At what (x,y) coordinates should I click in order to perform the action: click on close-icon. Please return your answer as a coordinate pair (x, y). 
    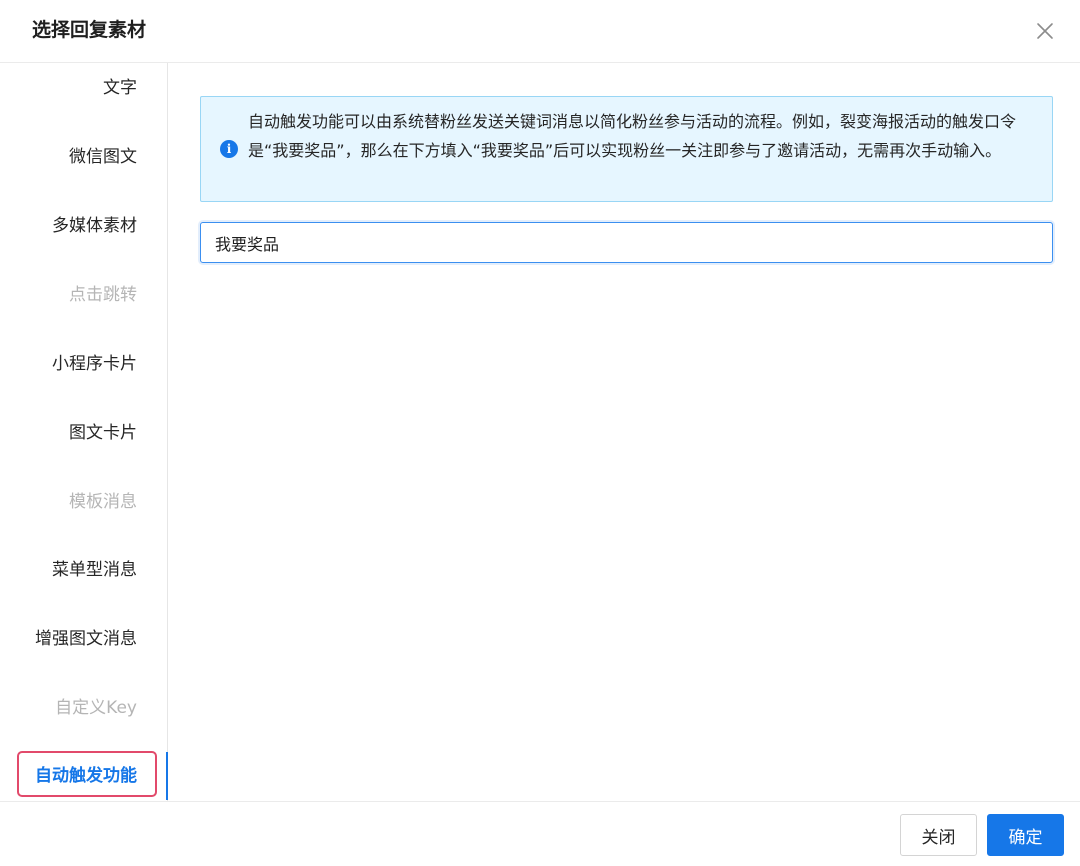
    Looking at the image, I should click on (1045, 31).